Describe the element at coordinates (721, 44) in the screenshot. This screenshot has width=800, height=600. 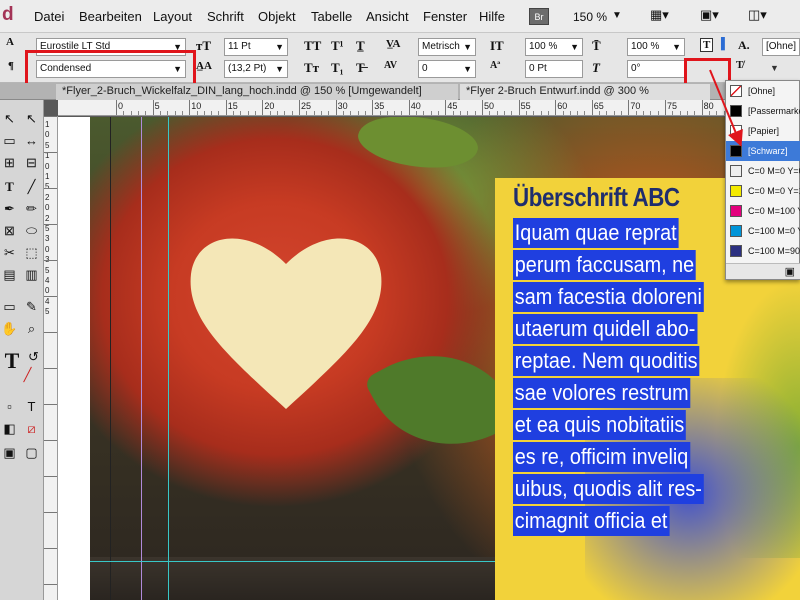
I see `fill-swatch-icon: ▐` at that location.